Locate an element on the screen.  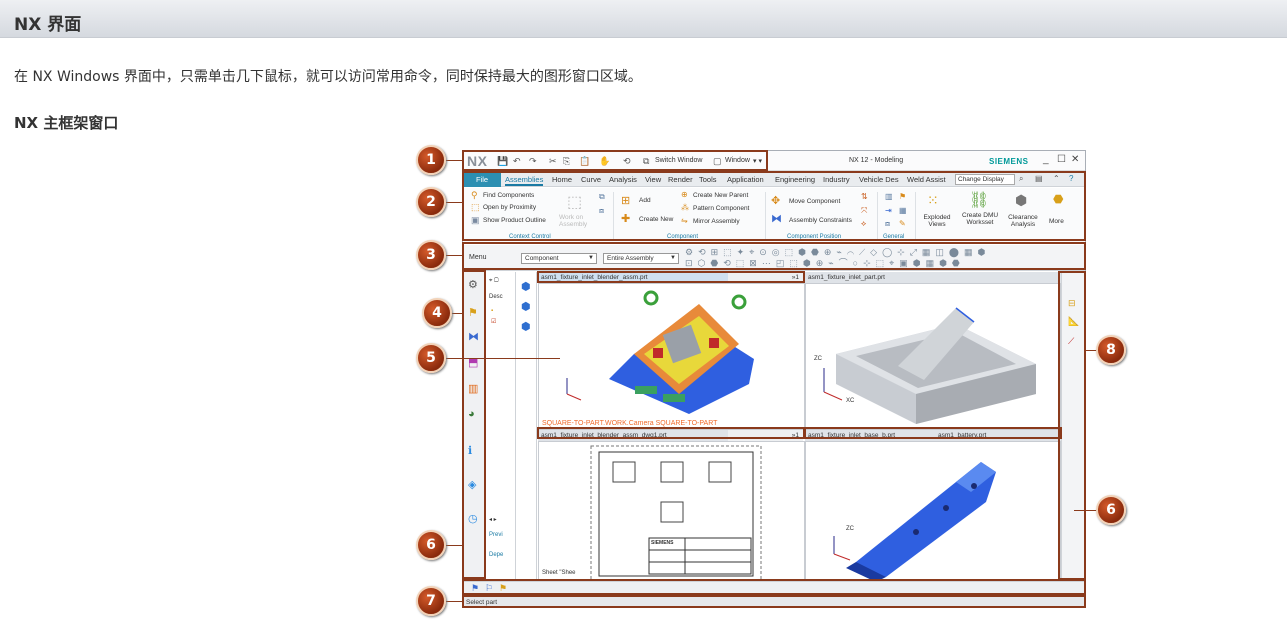
graphics-window-bottom-left: SIEMENS Sheet "Shee is located at coordinates (671, 511).